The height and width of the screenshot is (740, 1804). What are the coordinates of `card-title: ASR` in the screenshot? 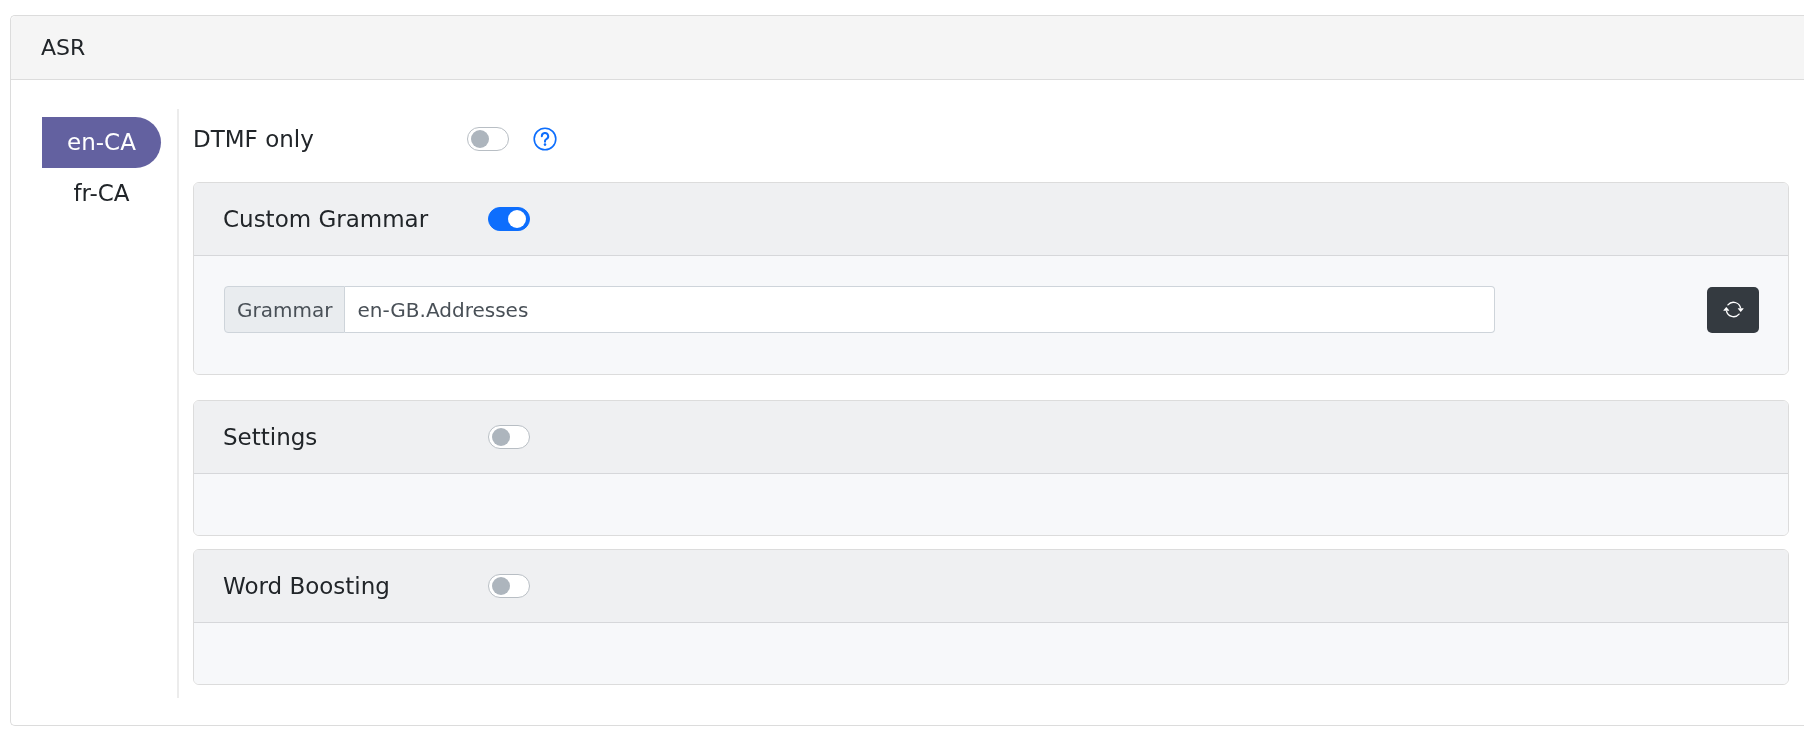 It's located at (63, 47).